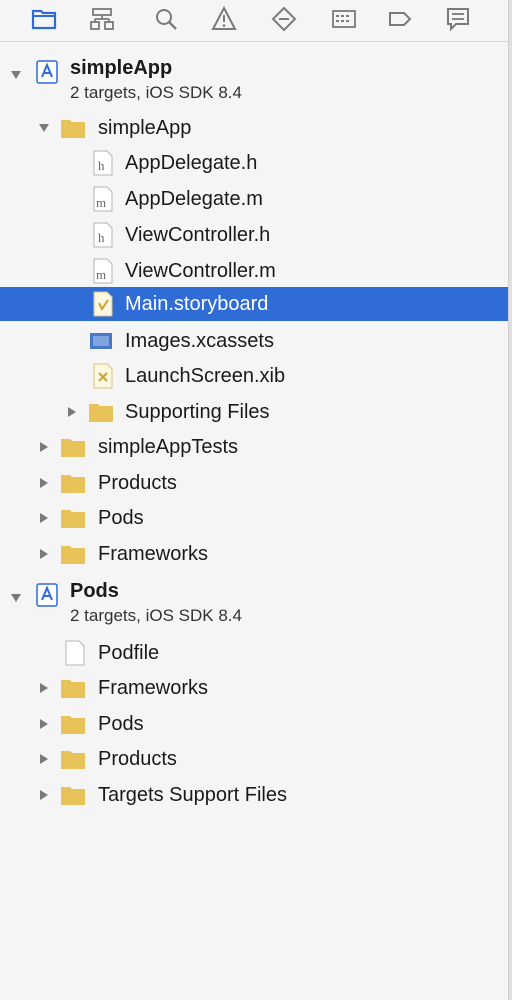  I want to click on group-label: Targets Support Files, so click(192, 795).